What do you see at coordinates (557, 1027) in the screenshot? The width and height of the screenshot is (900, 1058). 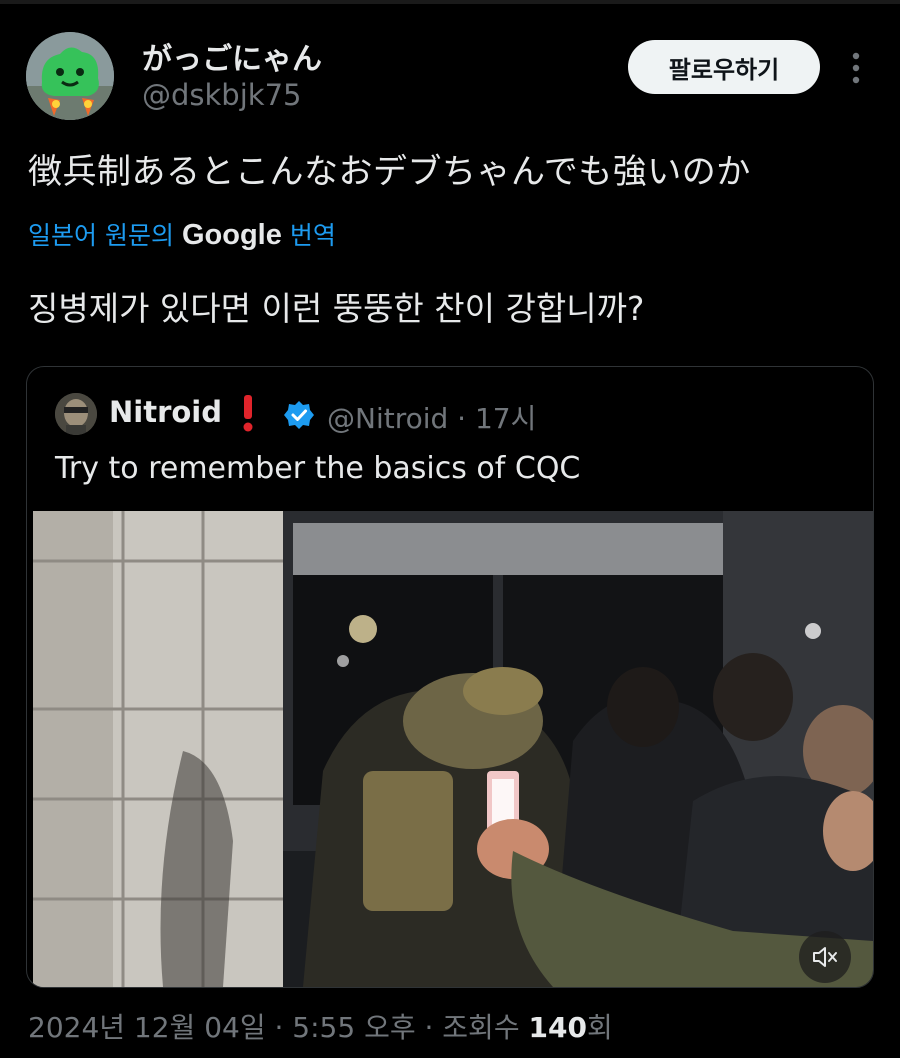 I see `view-count: 140` at bounding box center [557, 1027].